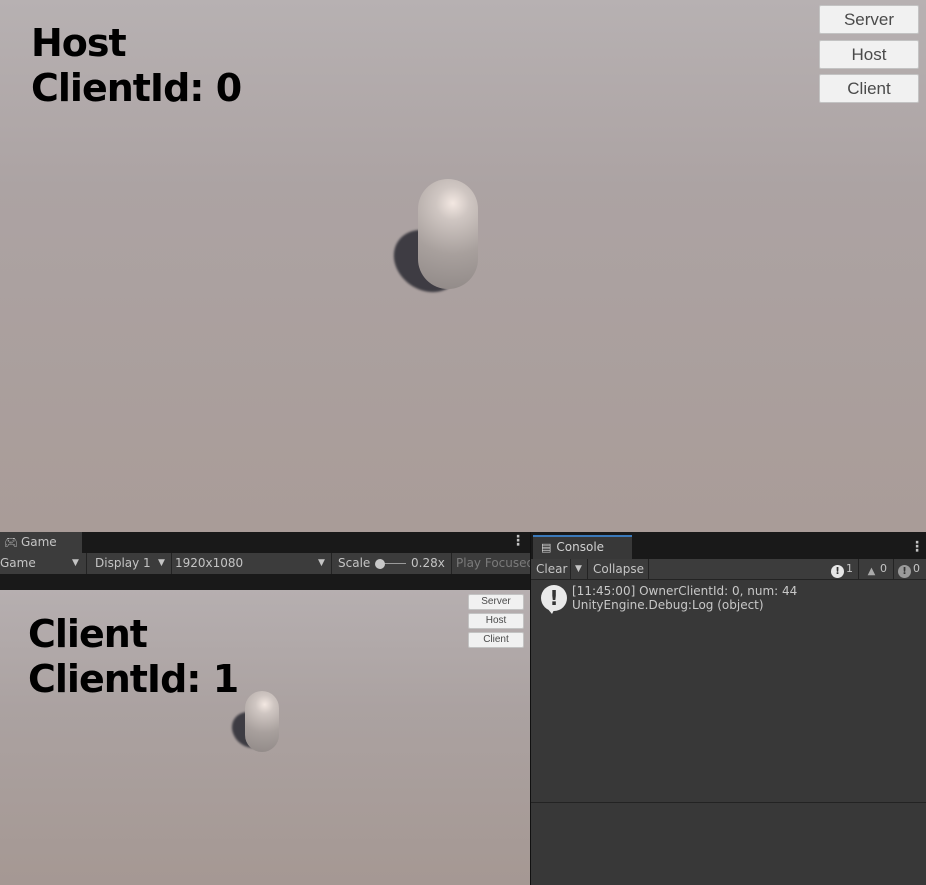  I want to click on display-dropdown: Display 1, so click(123, 563).